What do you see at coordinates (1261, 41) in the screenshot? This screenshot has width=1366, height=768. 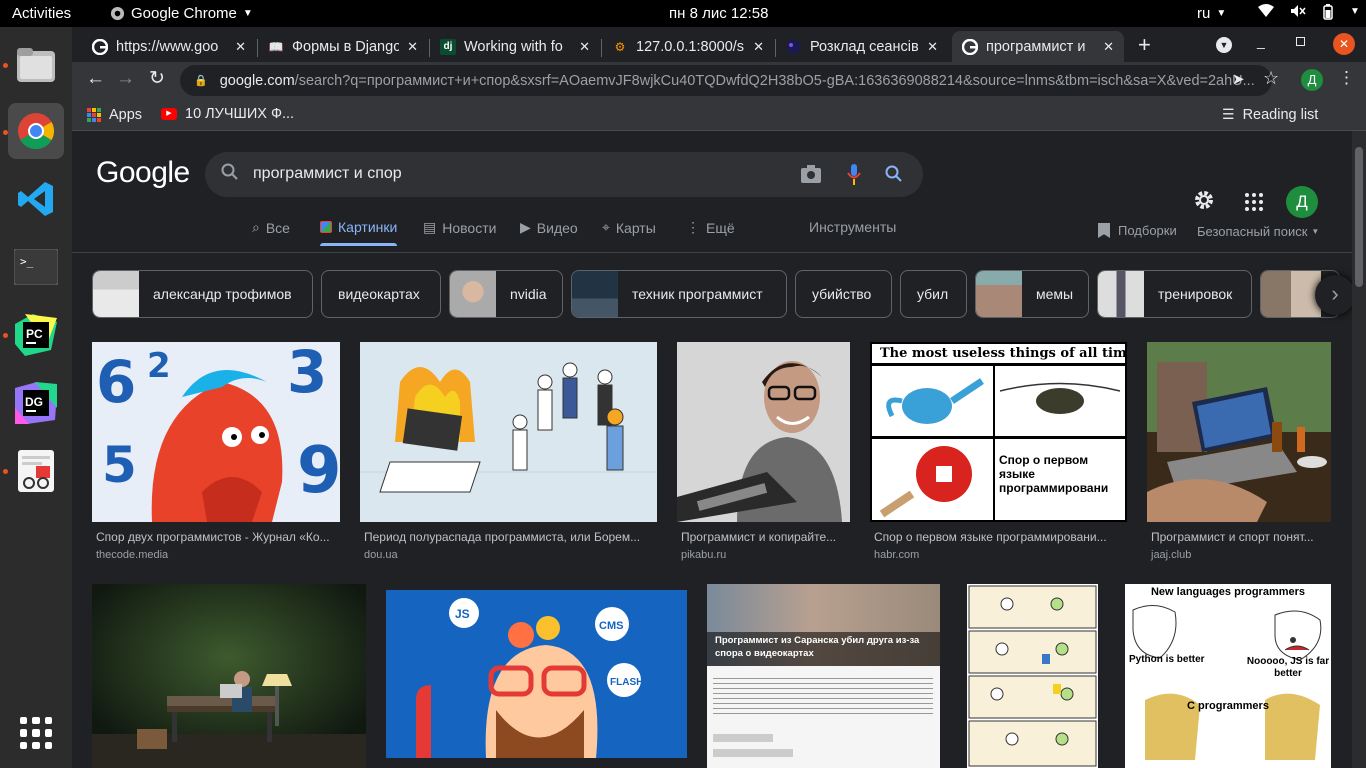 I see `minimize-icon: _` at bounding box center [1261, 41].